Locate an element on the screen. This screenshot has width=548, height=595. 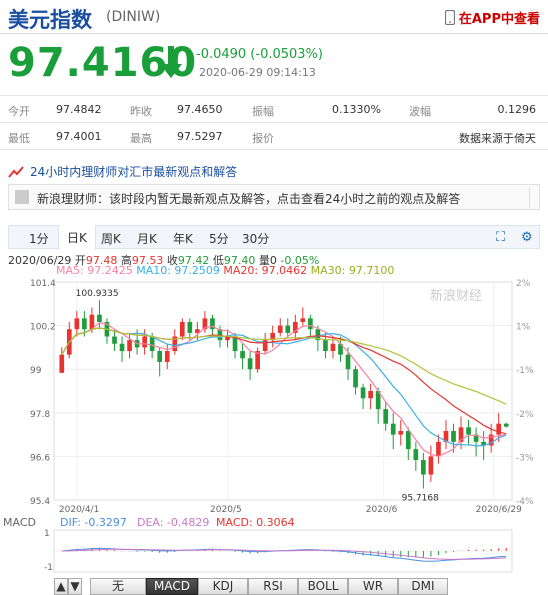
indicator-none: 无 is located at coordinates (118, 586).